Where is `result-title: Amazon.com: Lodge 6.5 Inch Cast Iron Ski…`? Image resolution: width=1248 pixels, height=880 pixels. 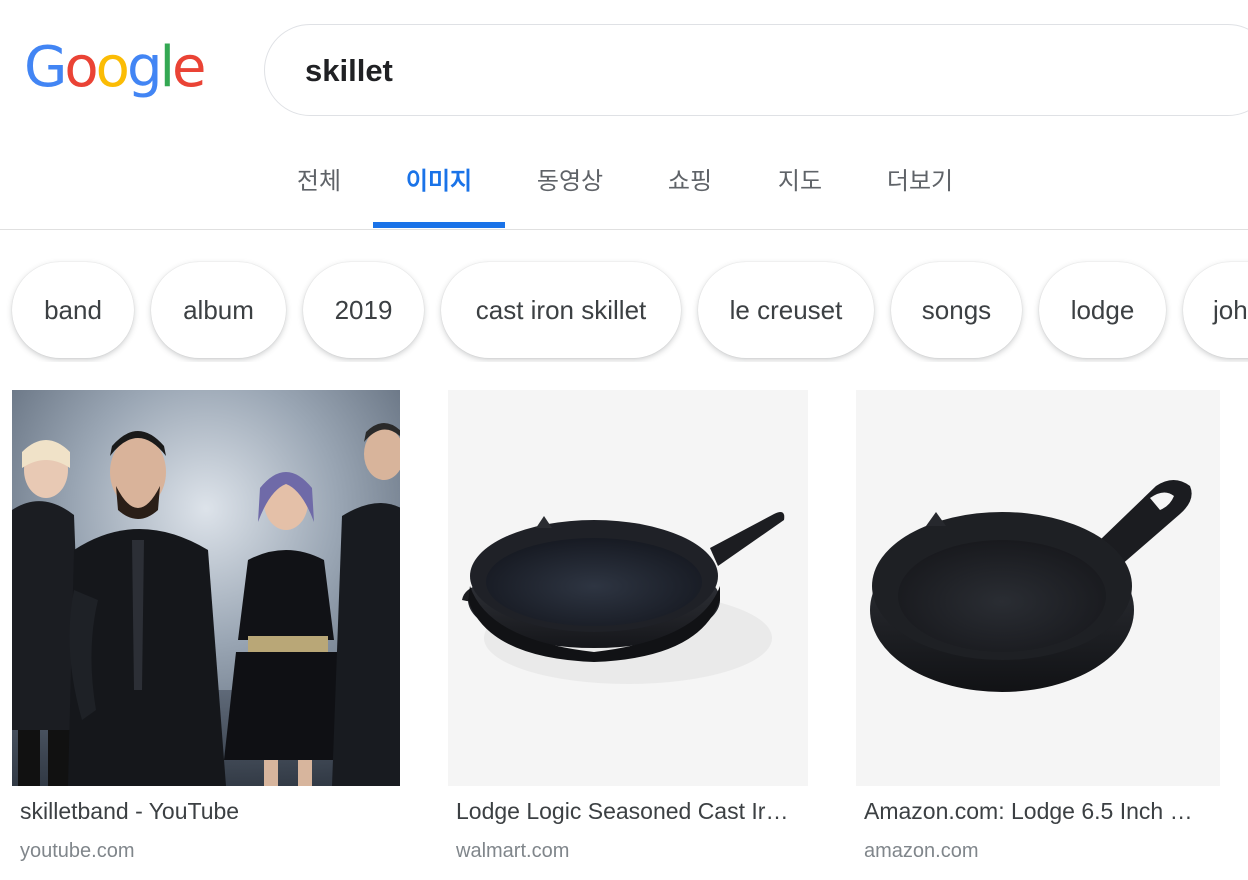
result-title: Amazon.com: Lodge 6.5 Inch Cast Iron Ski… is located at coordinates (1036, 811).